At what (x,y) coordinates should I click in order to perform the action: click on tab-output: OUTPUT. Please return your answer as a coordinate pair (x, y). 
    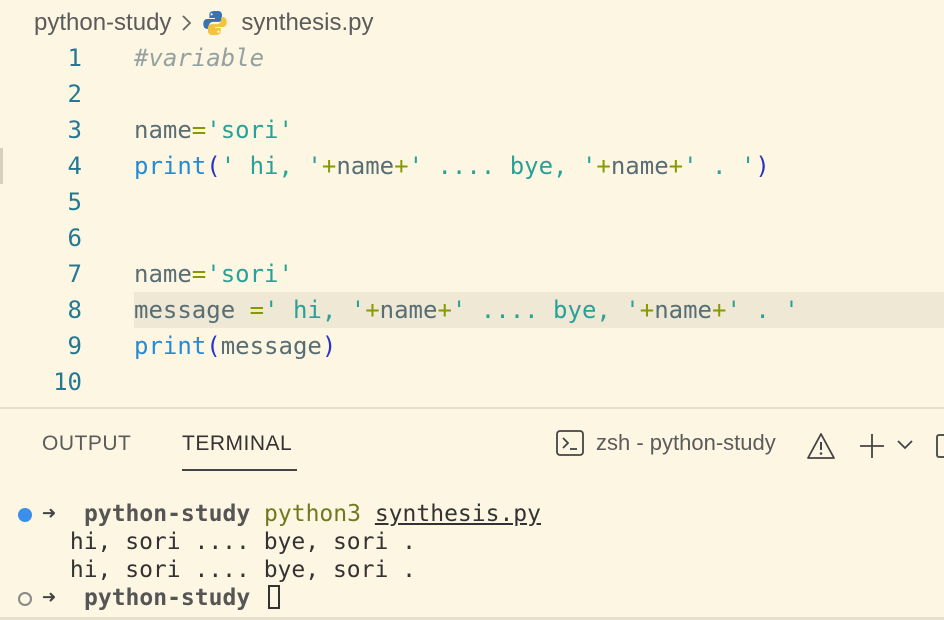
    Looking at the image, I should click on (86, 444).